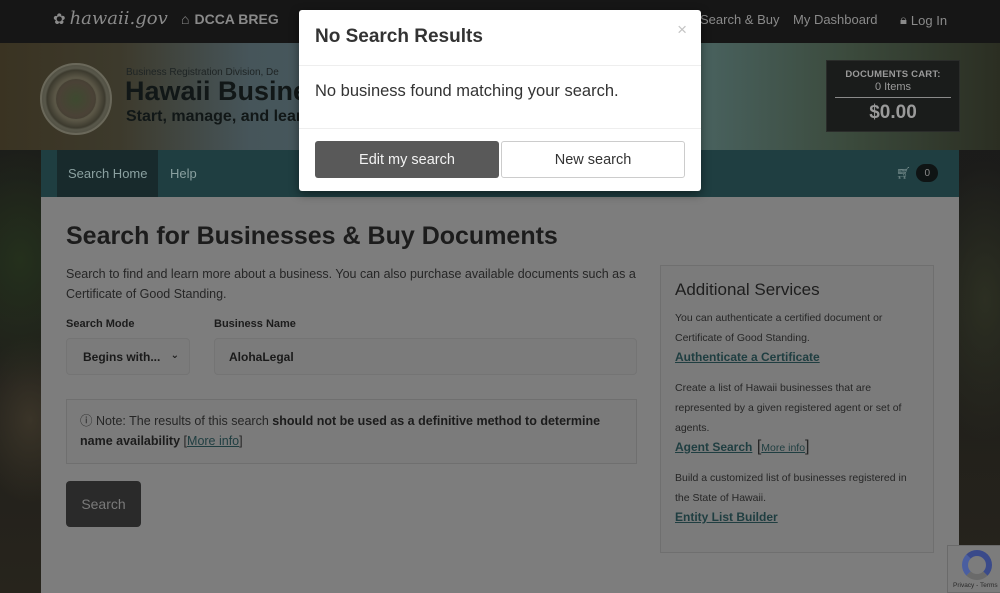  Describe the element at coordinates (407, 159) in the screenshot. I see `edit-my-search-button: Edit my search` at that location.